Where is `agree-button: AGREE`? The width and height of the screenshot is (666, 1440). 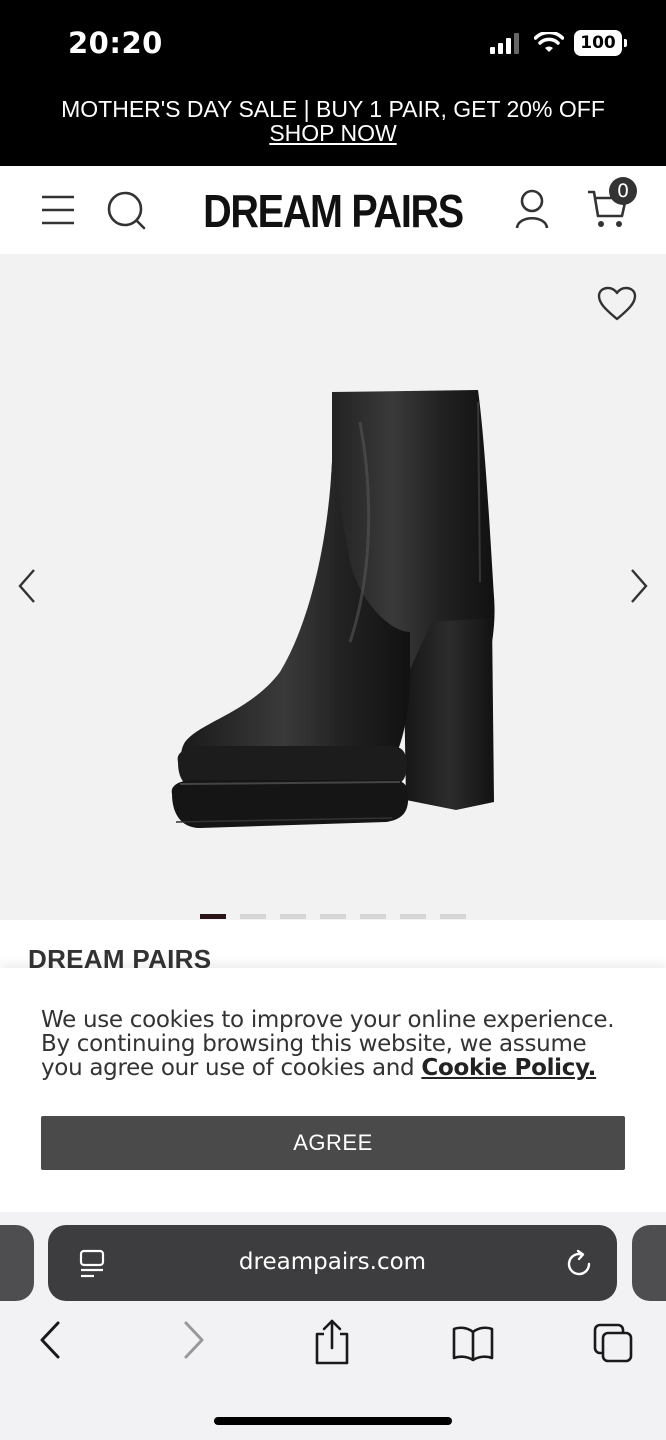 agree-button: AGREE is located at coordinates (333, 1143).